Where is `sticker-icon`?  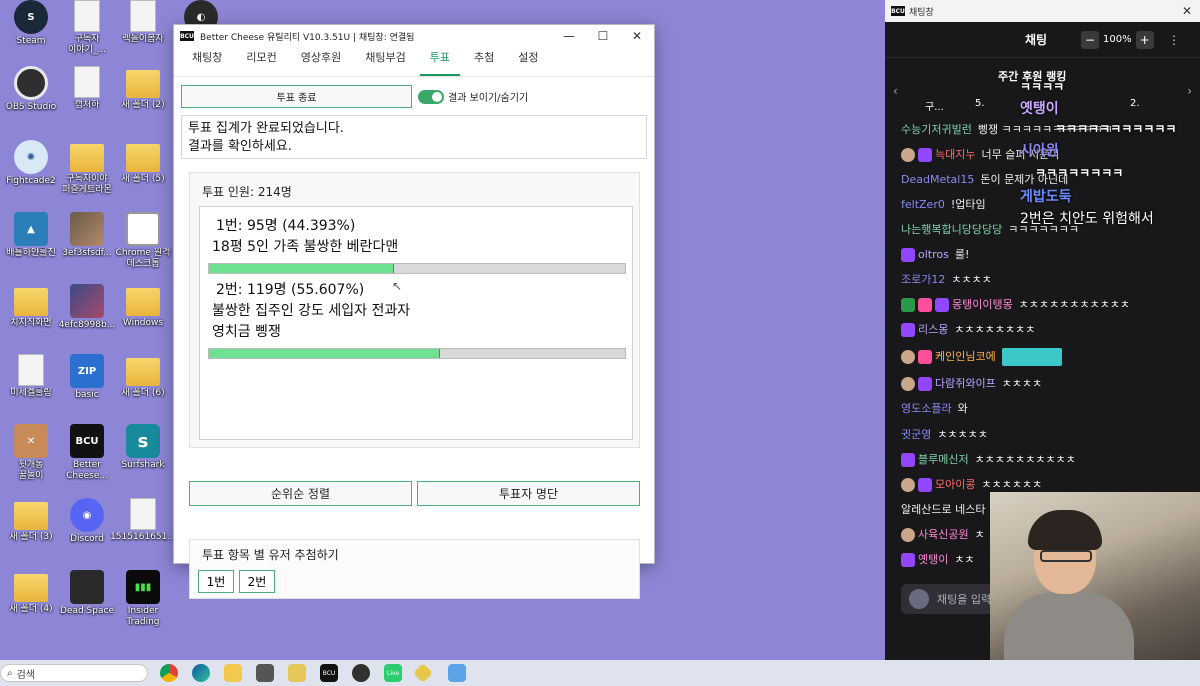
sticker-icon is located at coordinates (423, 673).